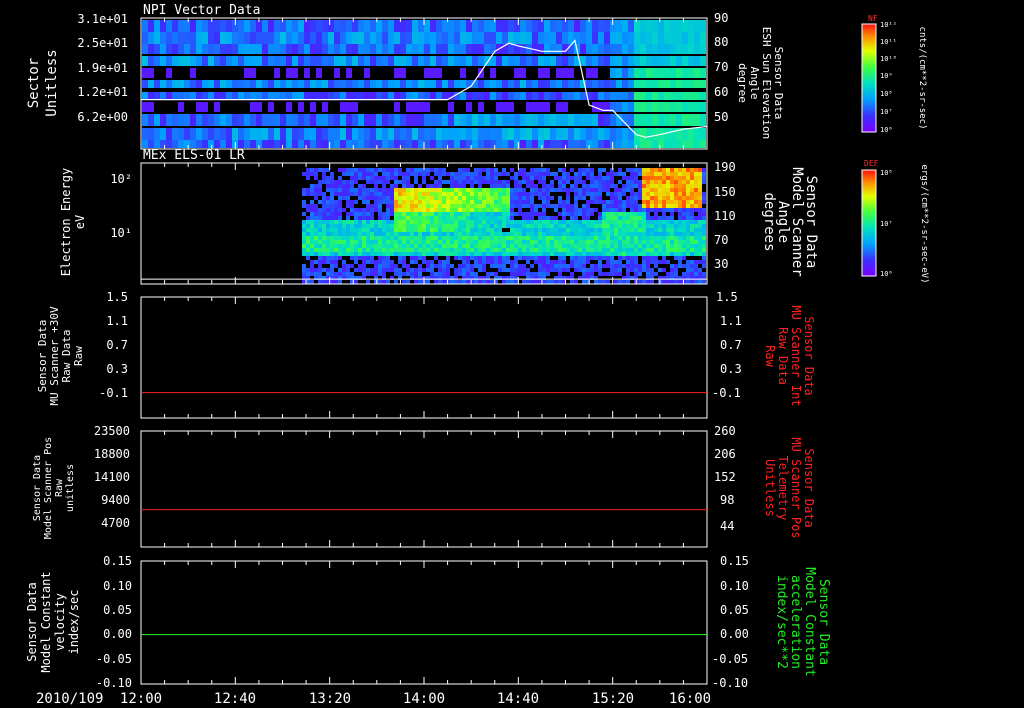  Describe the element at coordinates (781, 622) in the screenshot. I see `constant-right-ylabel-4: index/sec**2` at that location.